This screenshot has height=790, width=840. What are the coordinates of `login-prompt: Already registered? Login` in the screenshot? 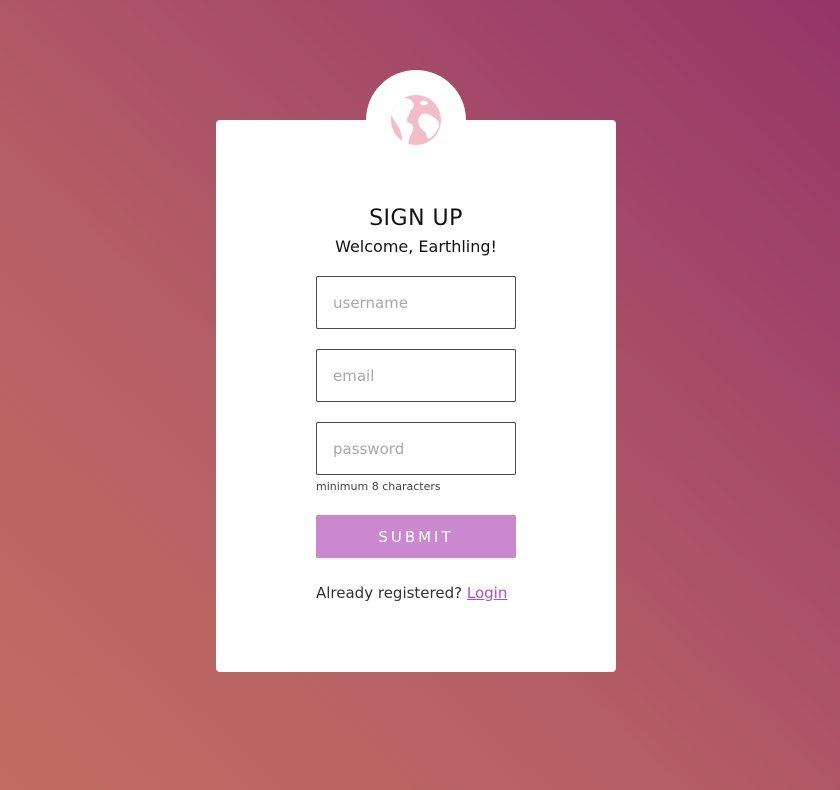 It's located at (416, 593).